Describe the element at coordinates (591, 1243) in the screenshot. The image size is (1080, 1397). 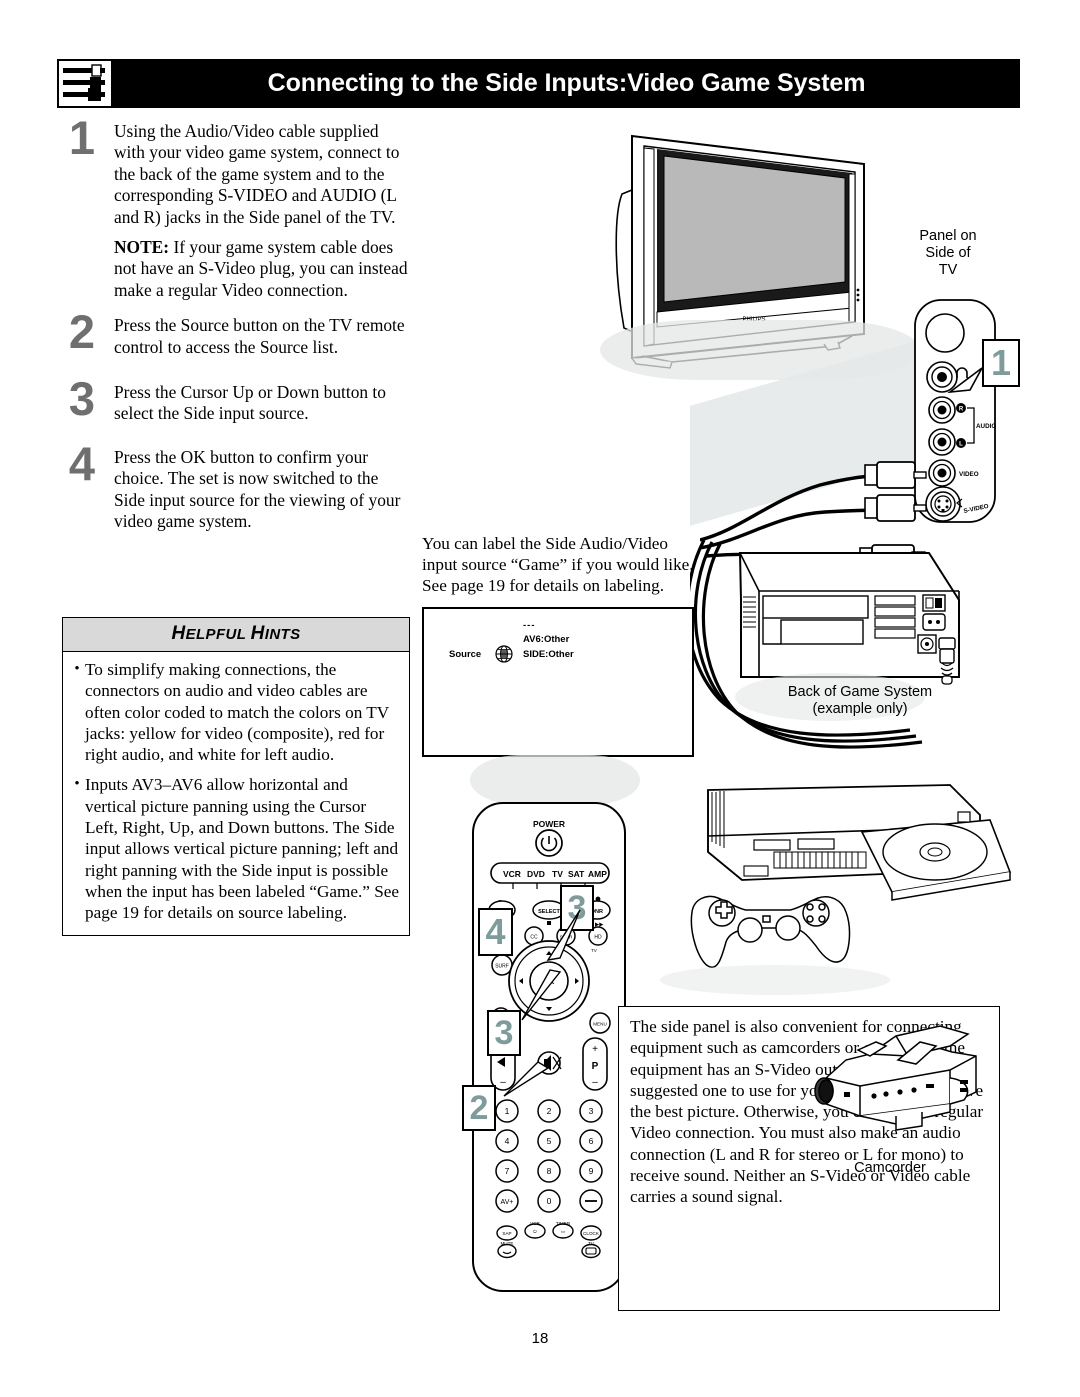
I see `tv-small-label: TV` at that location.